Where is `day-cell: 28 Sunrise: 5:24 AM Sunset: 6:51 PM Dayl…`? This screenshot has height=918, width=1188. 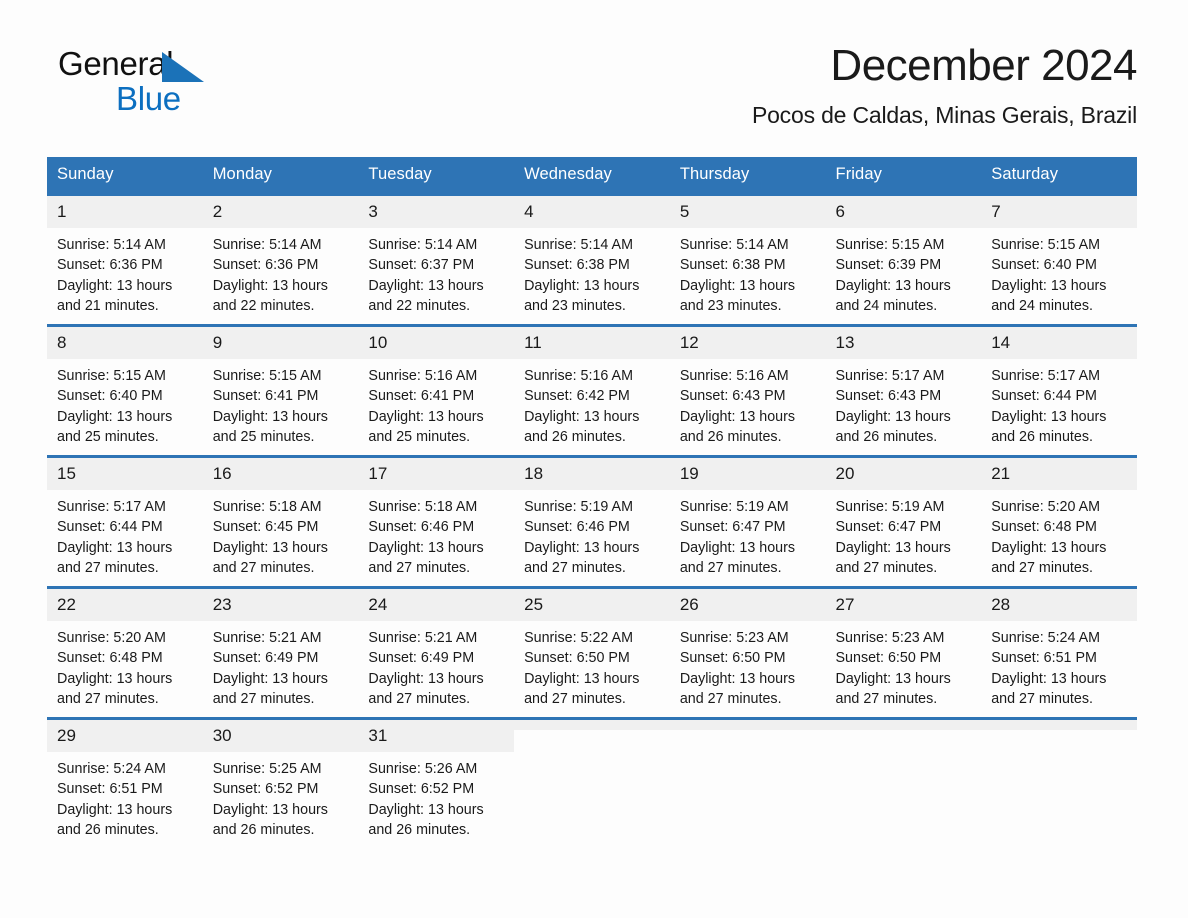
day-cell: 28 Sunrise: 5:24 AM Sunset: 6:51 PM Dayl… is located at coordinates (1059, 652).